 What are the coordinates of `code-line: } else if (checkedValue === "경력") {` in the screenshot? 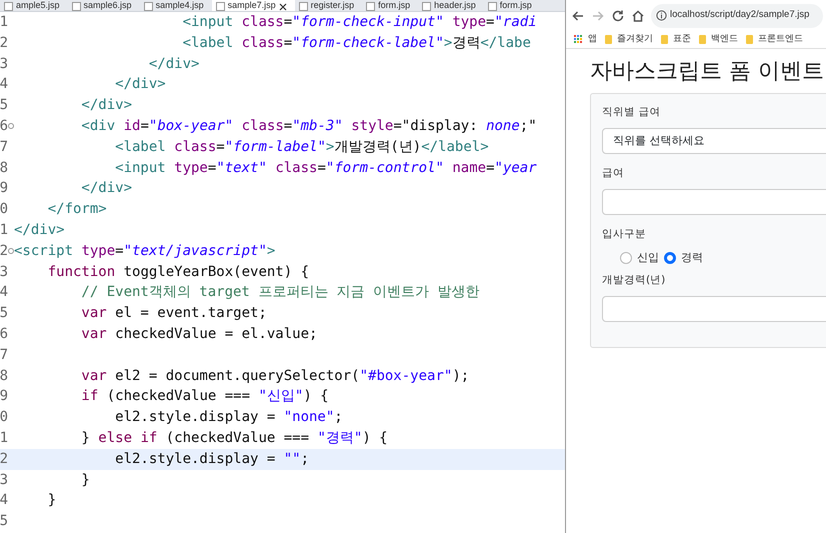 It's located at (234, 438).